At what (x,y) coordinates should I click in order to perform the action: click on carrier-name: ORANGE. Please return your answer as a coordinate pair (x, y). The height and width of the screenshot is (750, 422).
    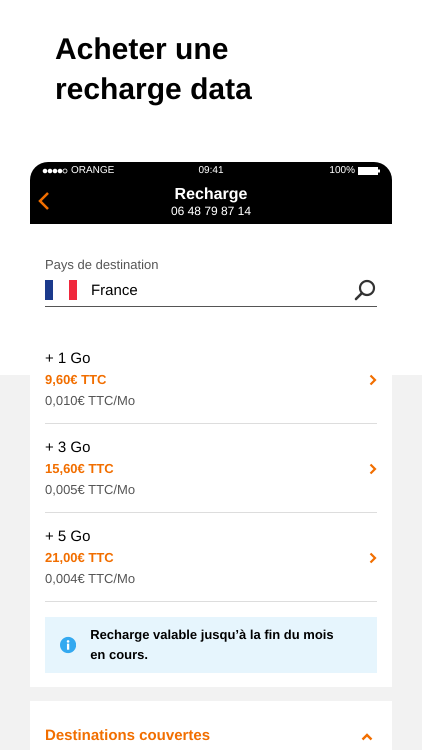
    Looking at the image, I should click on (92, 170).